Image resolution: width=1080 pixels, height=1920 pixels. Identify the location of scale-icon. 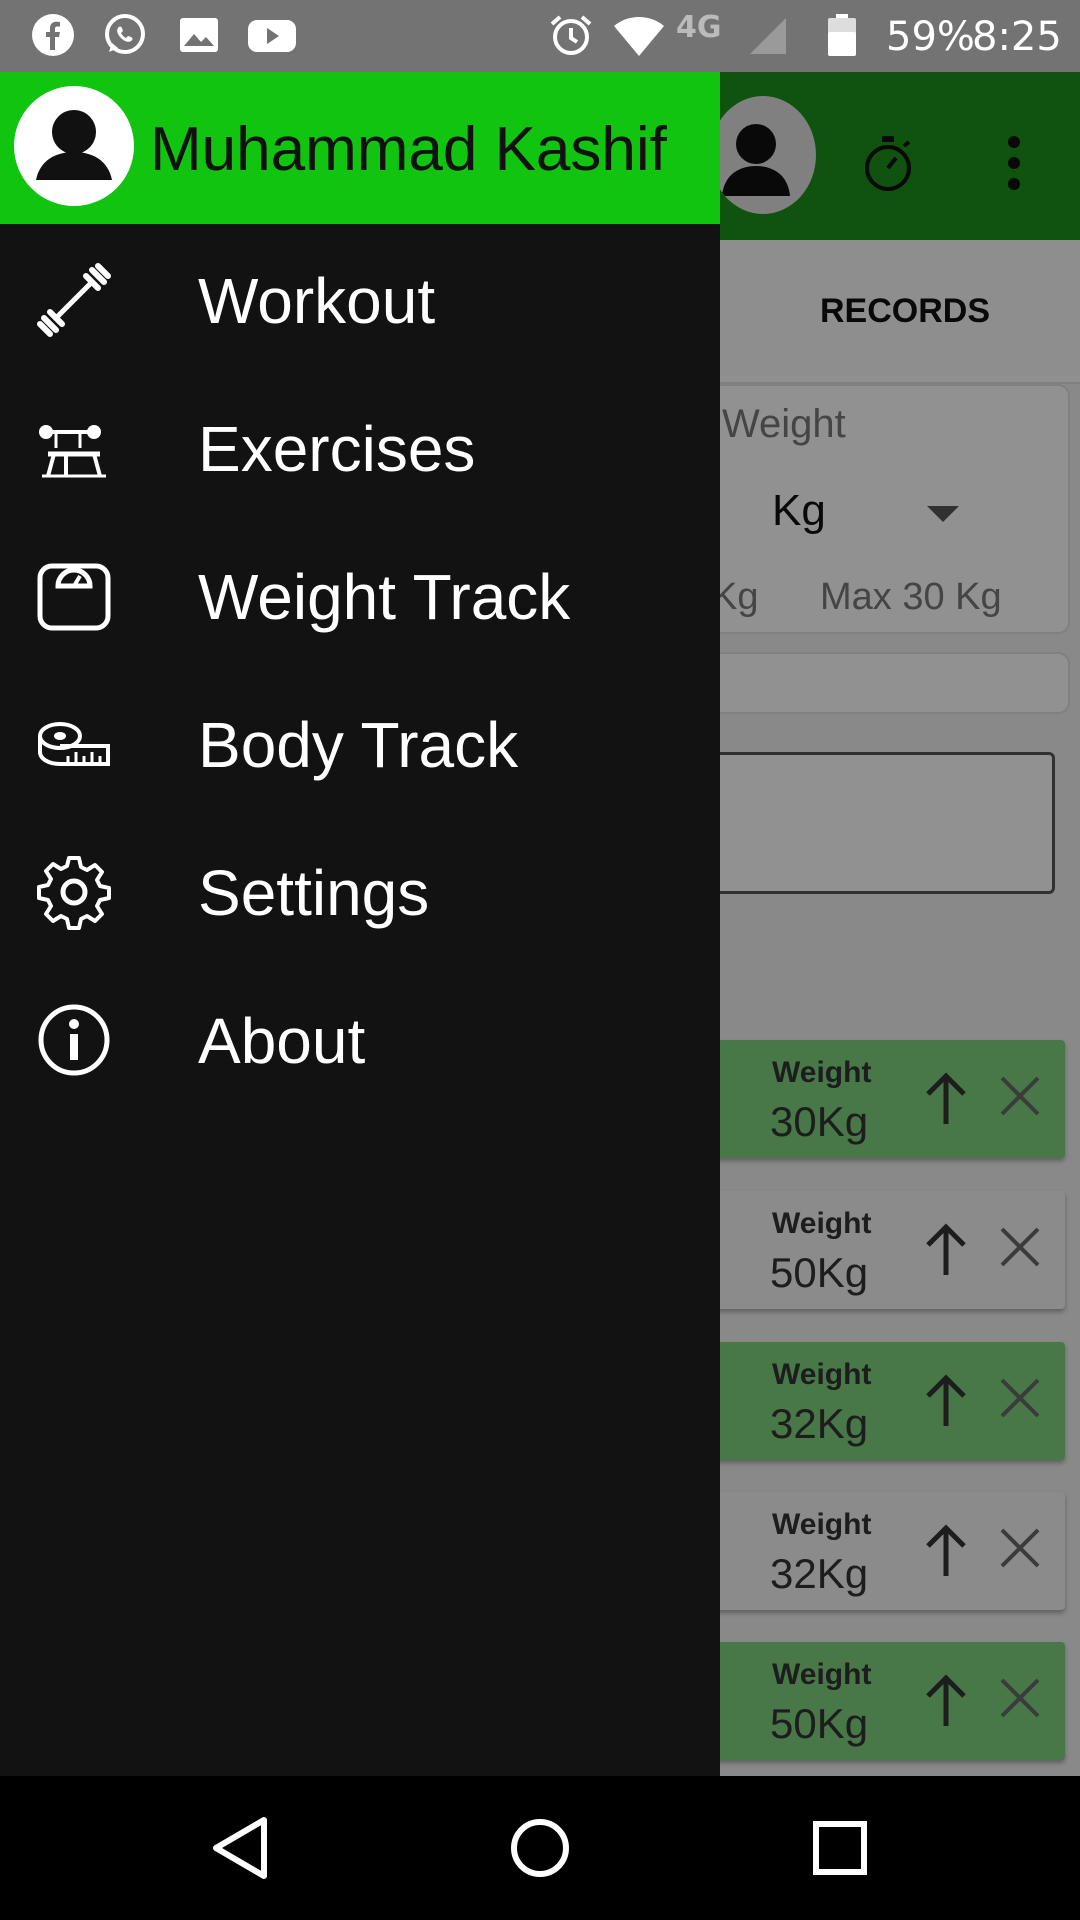
(74, 597).